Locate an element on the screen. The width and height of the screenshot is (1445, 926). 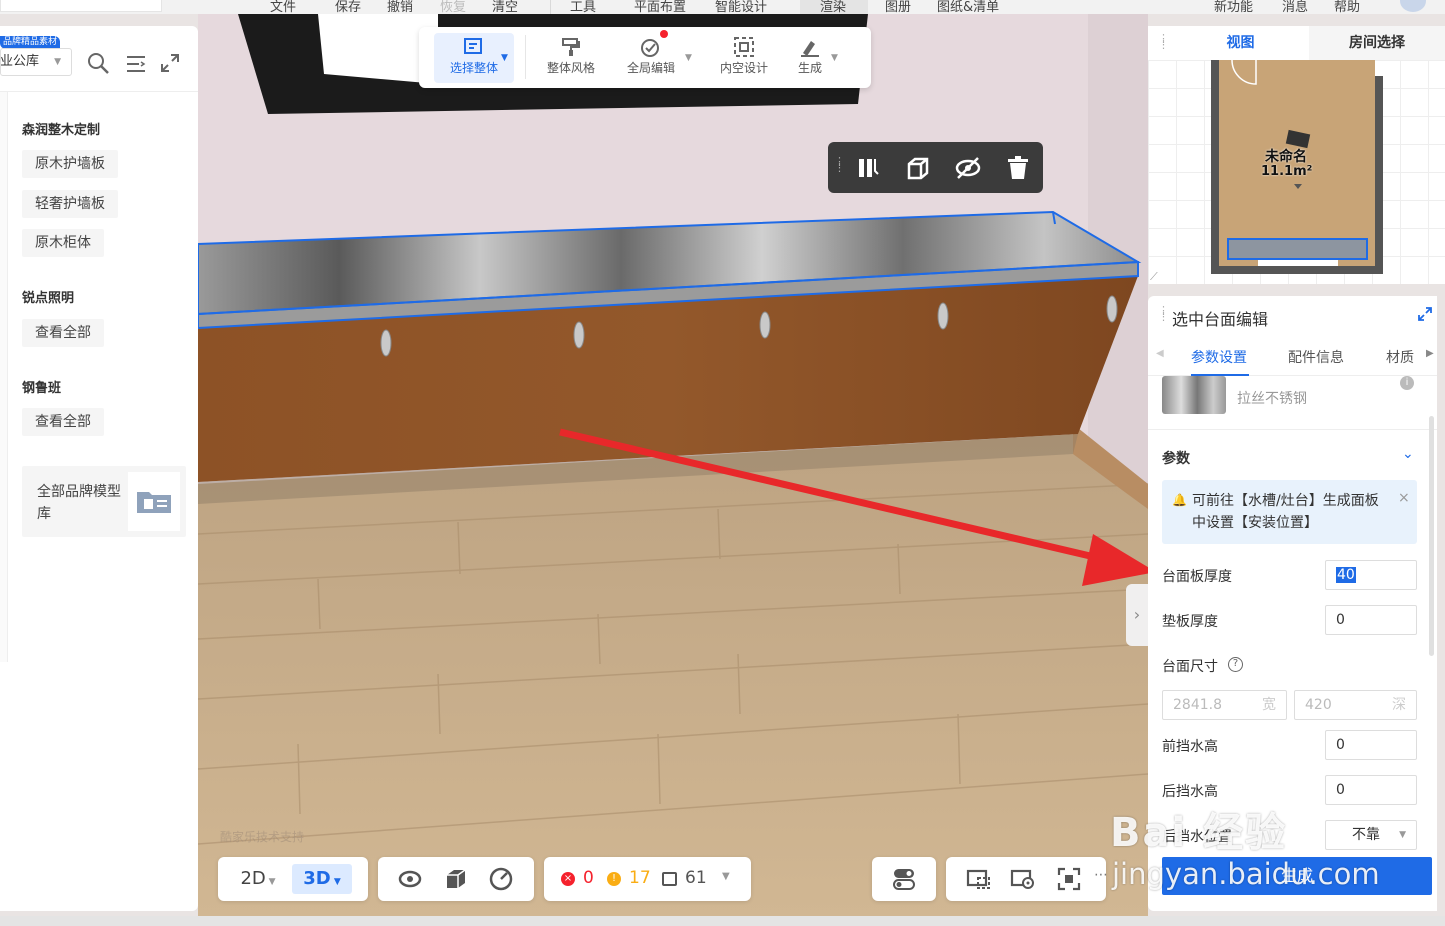
view-tools-group is located at coordinates (456, 879).